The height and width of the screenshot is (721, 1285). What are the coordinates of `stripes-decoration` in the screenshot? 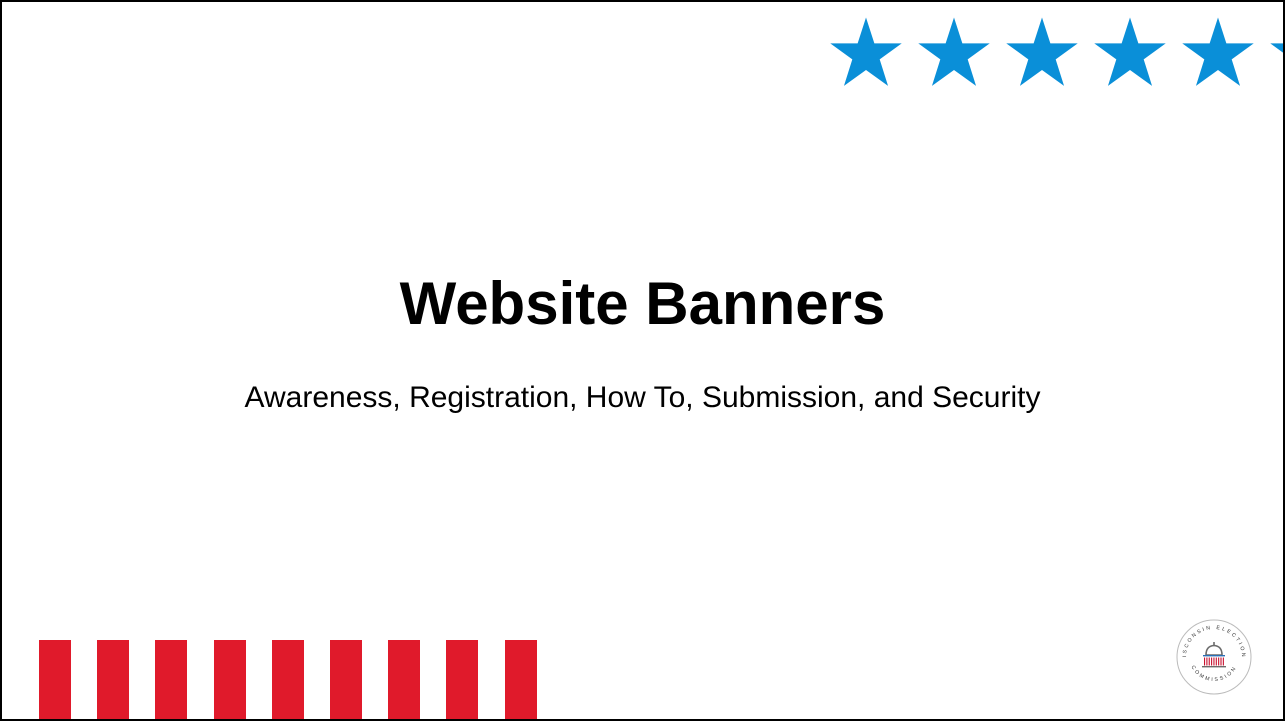 It's located at (299, 679).